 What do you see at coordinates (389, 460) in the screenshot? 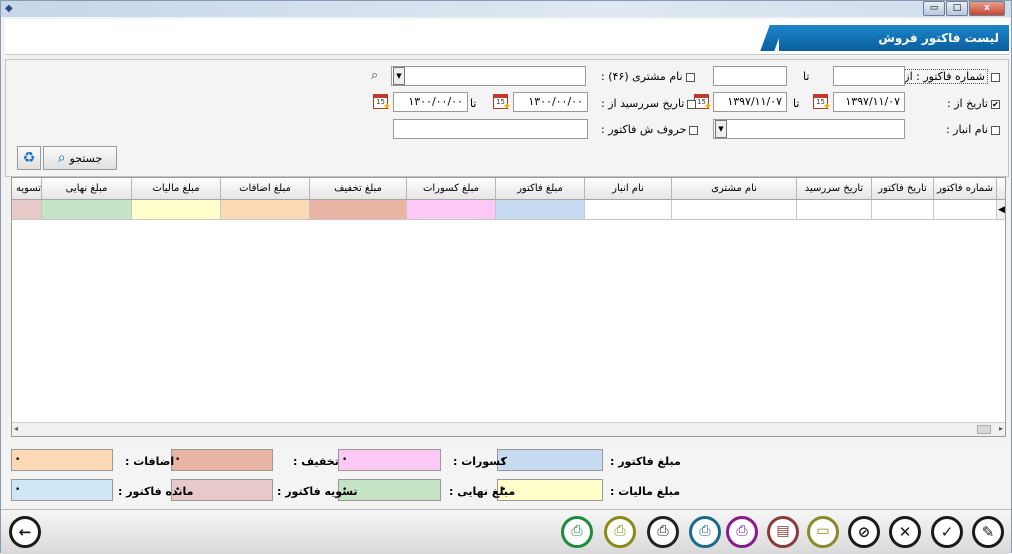
I see `deductions-field: •` at bounding box center [389, 460].